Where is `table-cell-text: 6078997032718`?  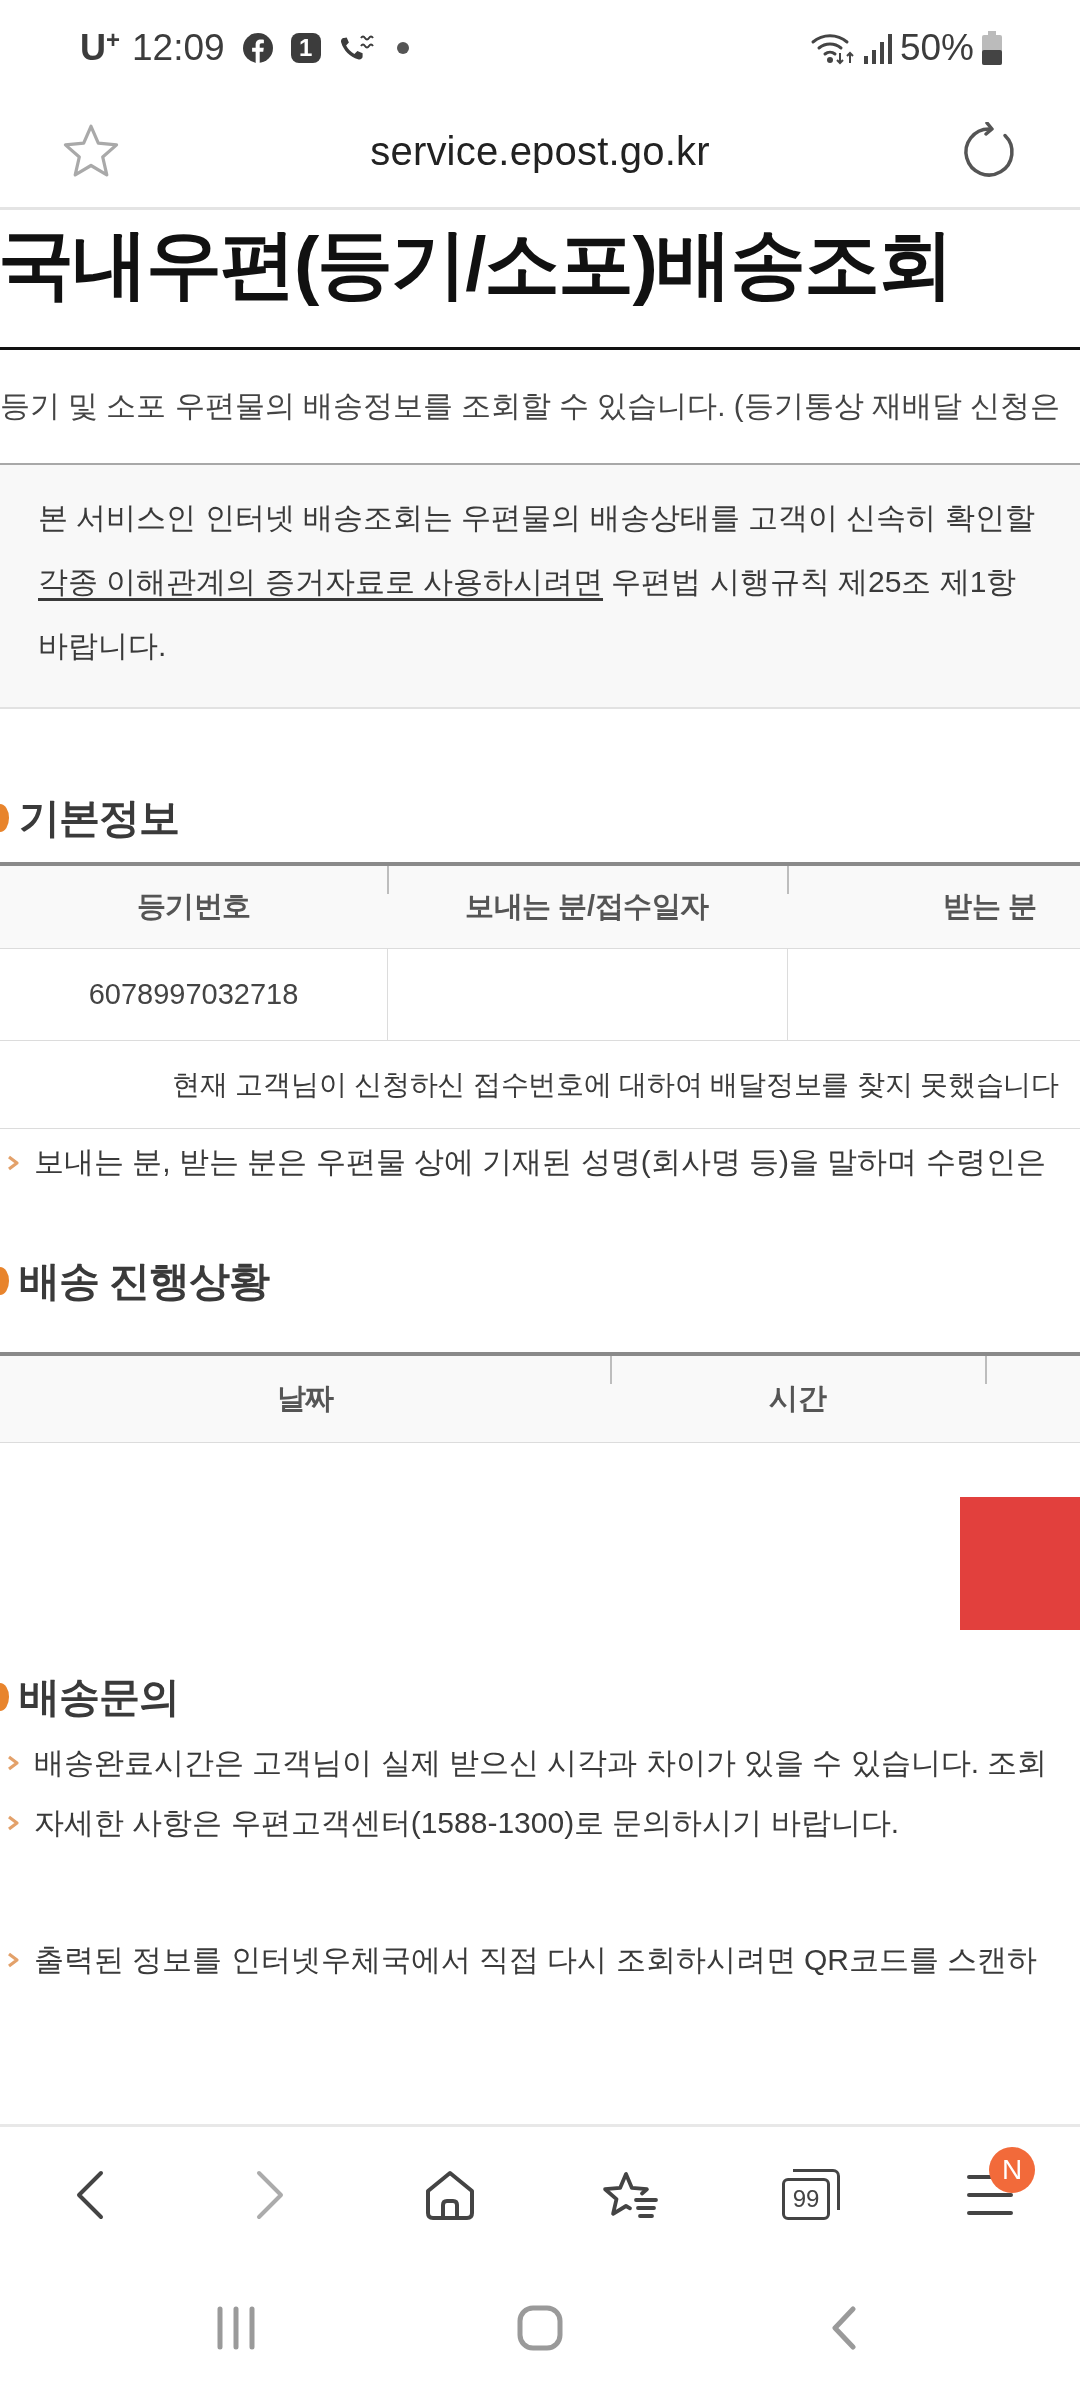 table-cell-text: 6078997032718 is located at coordinates (193, 994).